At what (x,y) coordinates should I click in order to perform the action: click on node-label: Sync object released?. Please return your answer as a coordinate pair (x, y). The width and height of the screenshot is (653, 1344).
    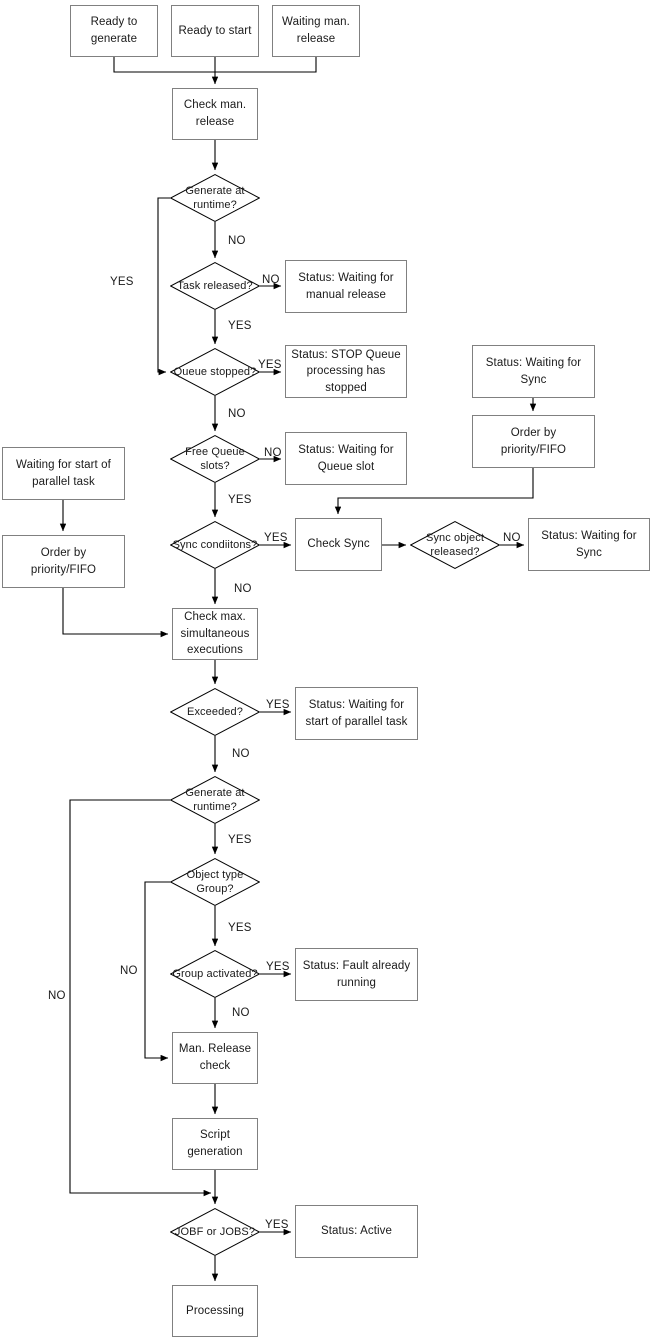
    Looking at the image, I should click on (455, 544).